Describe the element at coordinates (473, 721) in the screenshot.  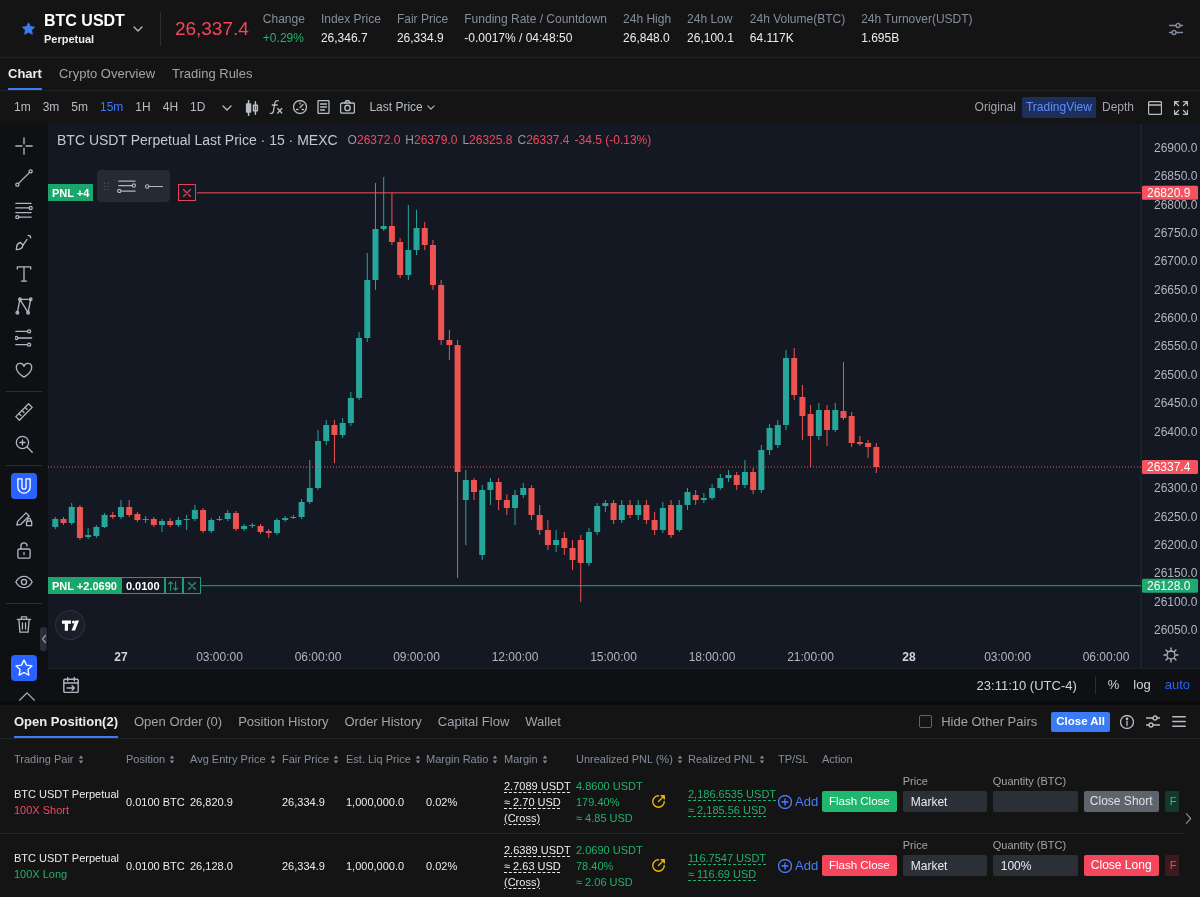
I see `position-tab: Capital Flow` at that location.